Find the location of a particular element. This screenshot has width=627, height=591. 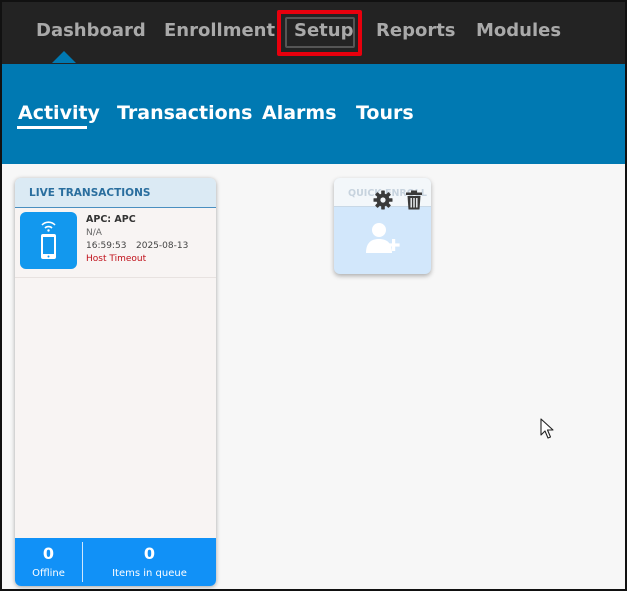

tab-transactions: Transactions is located at coordinates (184, 113).